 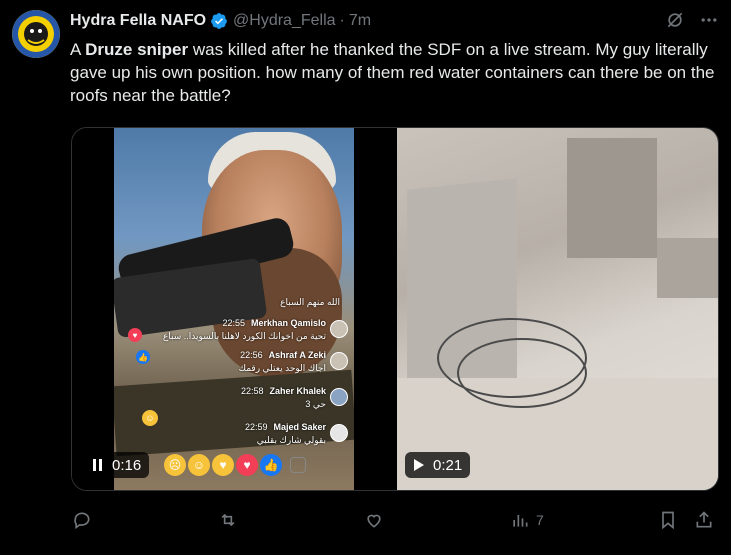 I want to click on comment-item: 22:58 Zaher Khalek حي 3, so click(x=283, y=398).